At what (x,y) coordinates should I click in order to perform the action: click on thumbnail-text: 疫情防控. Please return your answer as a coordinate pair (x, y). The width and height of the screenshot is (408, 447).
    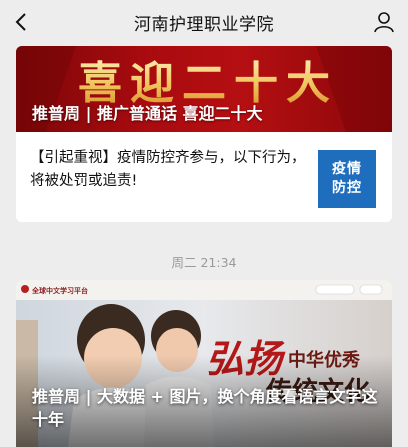
    Looking at the image, I should click on (347, 178).